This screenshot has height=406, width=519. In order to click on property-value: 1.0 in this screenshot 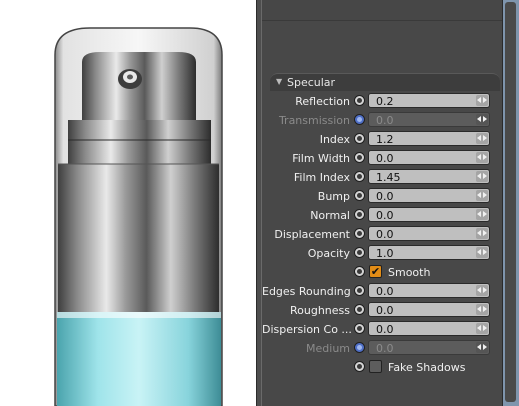, I will do `click(385, 253)`.